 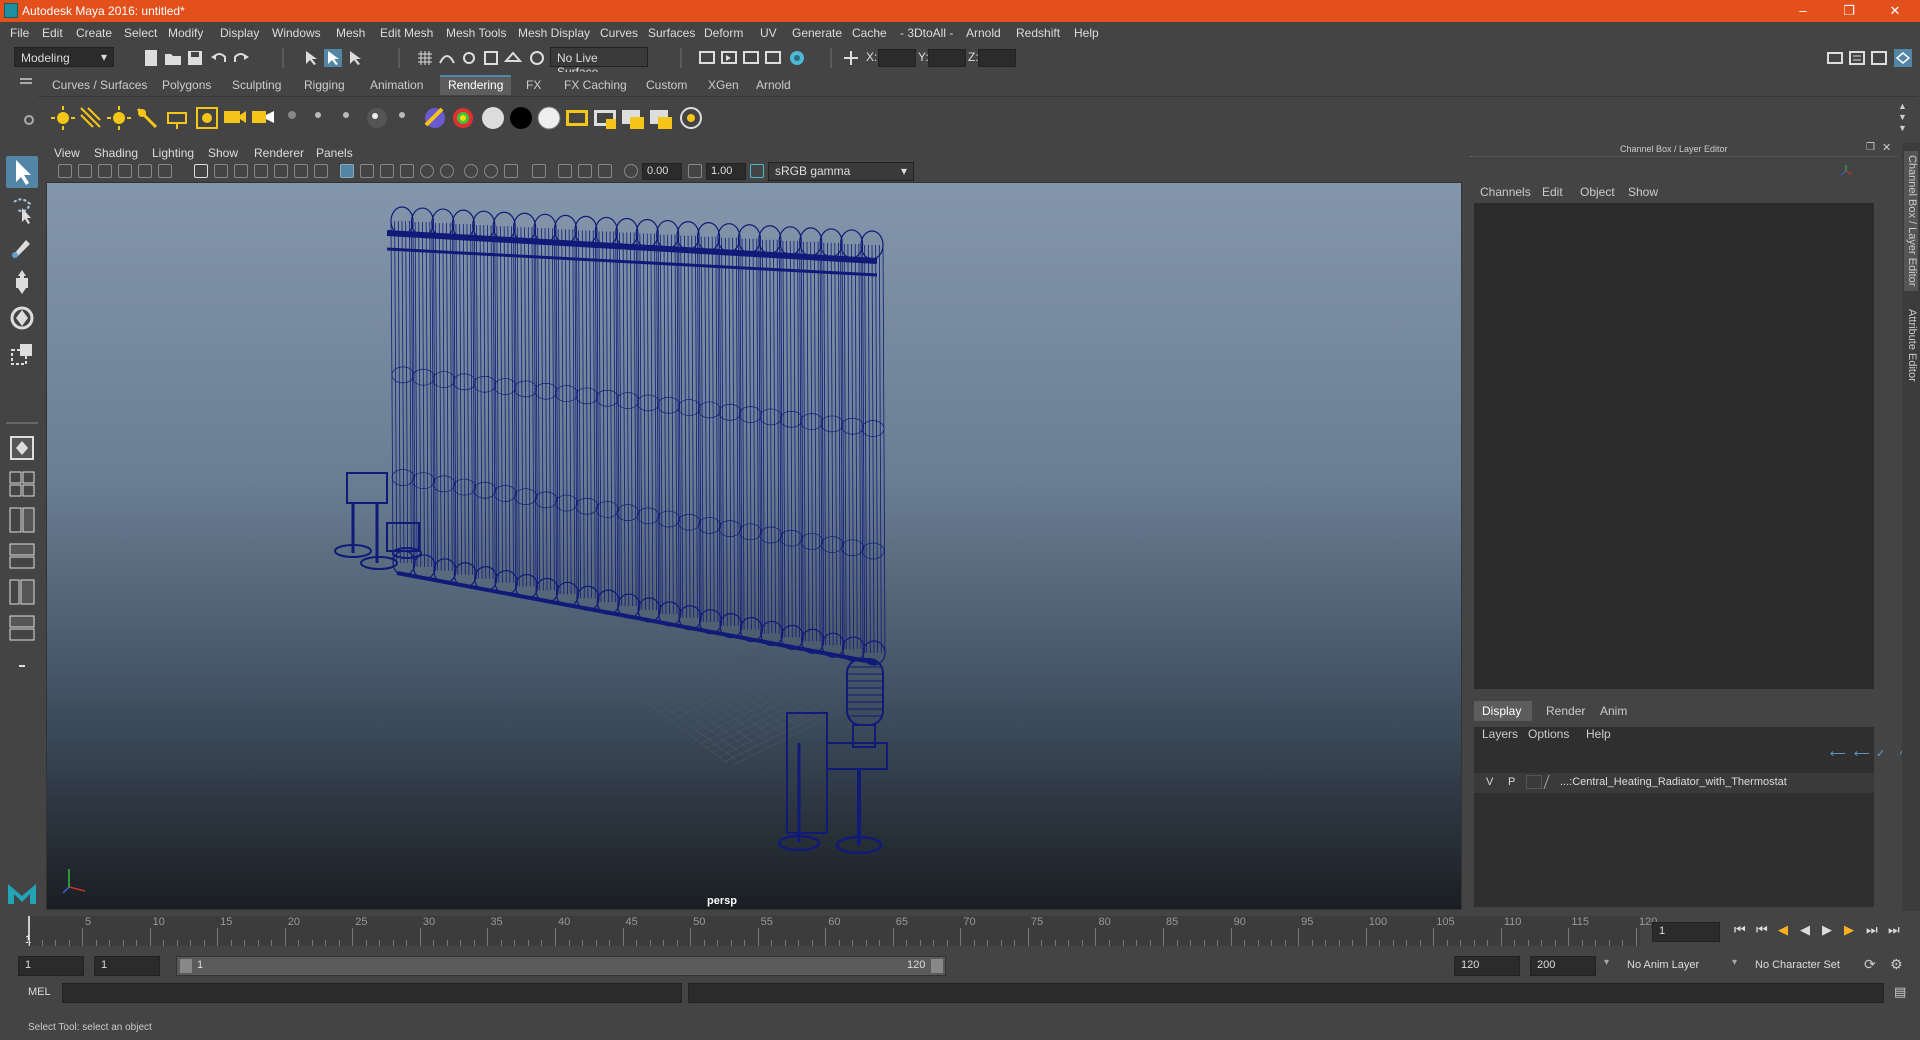 What do you see at coordinates (99, 85) in the screenshot?
I see `shelf-tab-curves-surfaces: Curves / Surfaces` at bounding box center [99, 85].